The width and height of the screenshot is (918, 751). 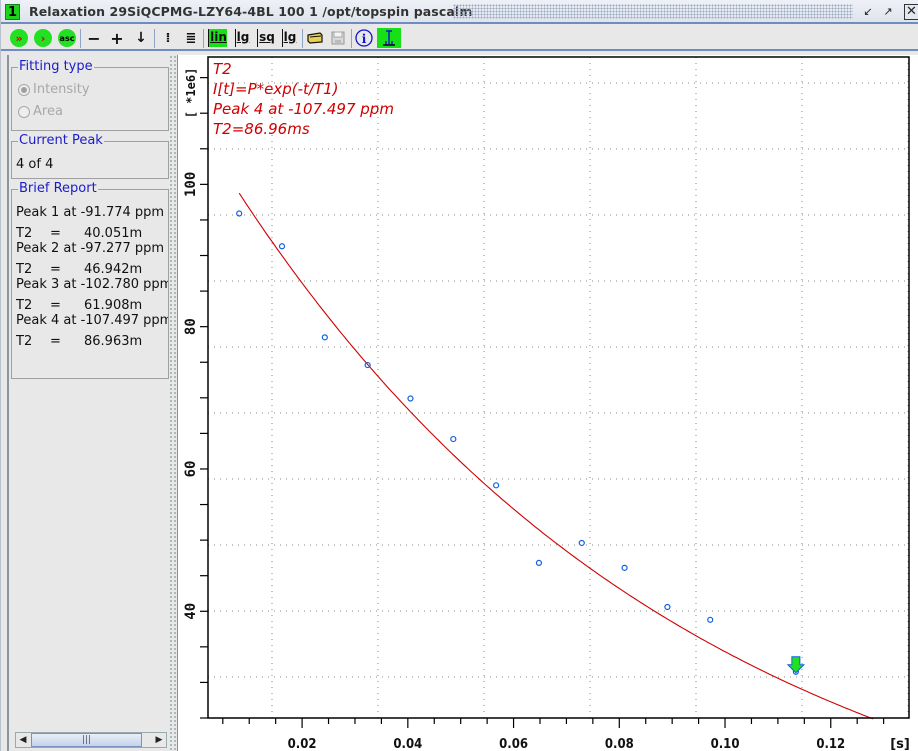 What do you see at coordinates (43, 38) in the screenshot?
I see `fit-peak-button: ›` at bounding box center [43, 38].